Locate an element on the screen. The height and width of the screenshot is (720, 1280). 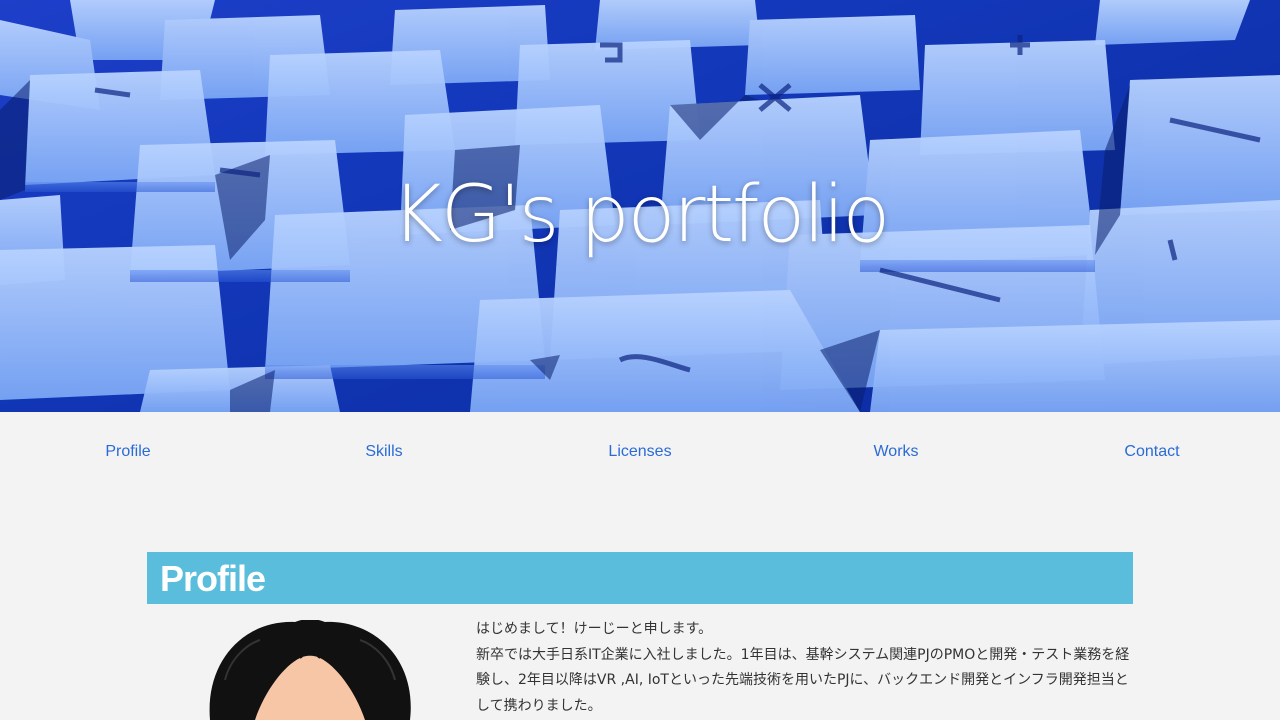
section-header: Profile is located at coordinates (640, 578).